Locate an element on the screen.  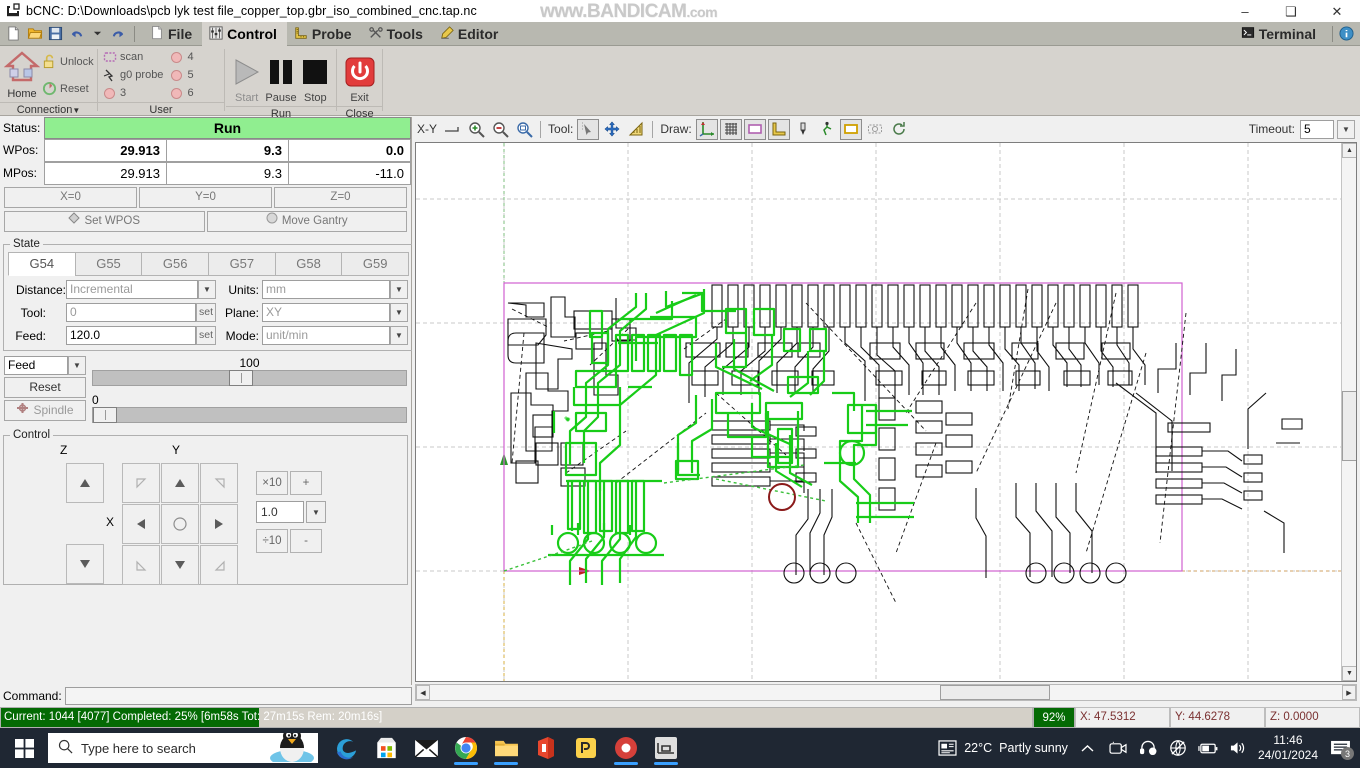
step-plus-button: + is located at coordinates (306, 483).